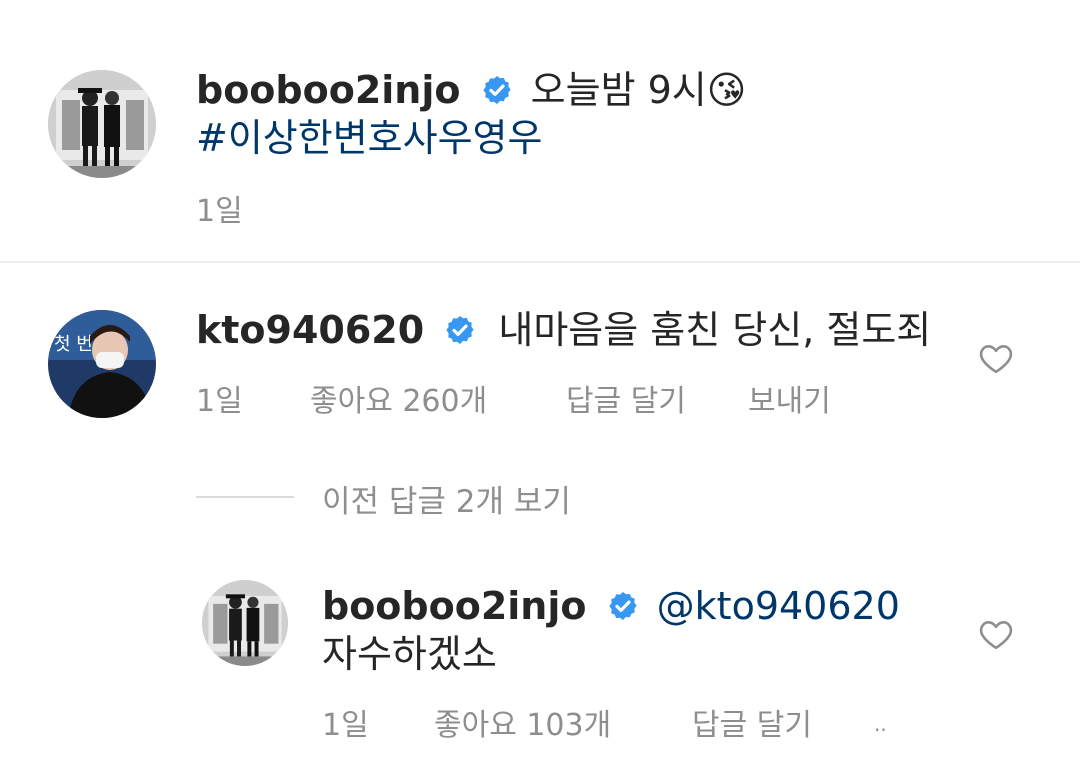 This screenshot has width=1080, height=767. I want to click on reply-likes: 좋아요 103개, so click(522, 722).